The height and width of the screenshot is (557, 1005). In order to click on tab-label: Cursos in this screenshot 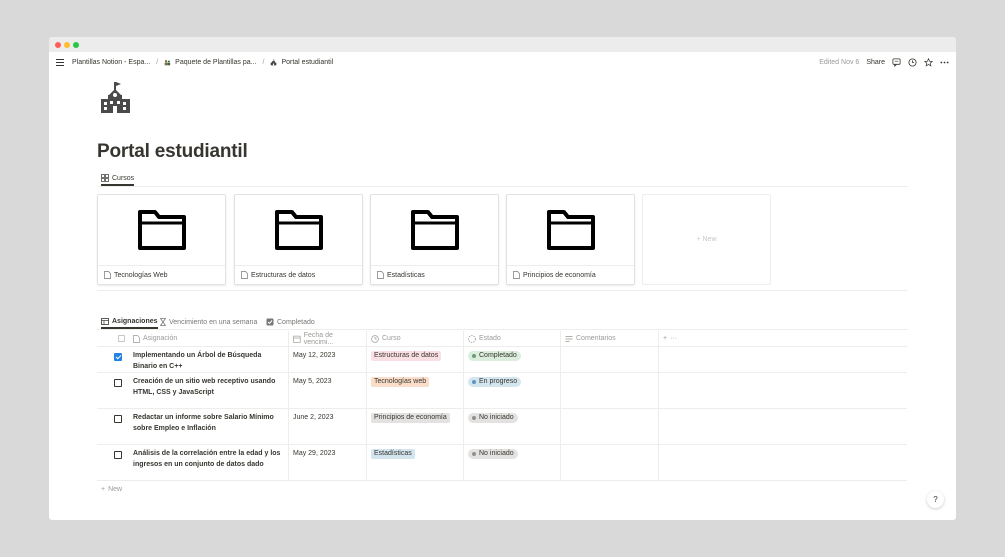, I will do `click(123, 178)`.